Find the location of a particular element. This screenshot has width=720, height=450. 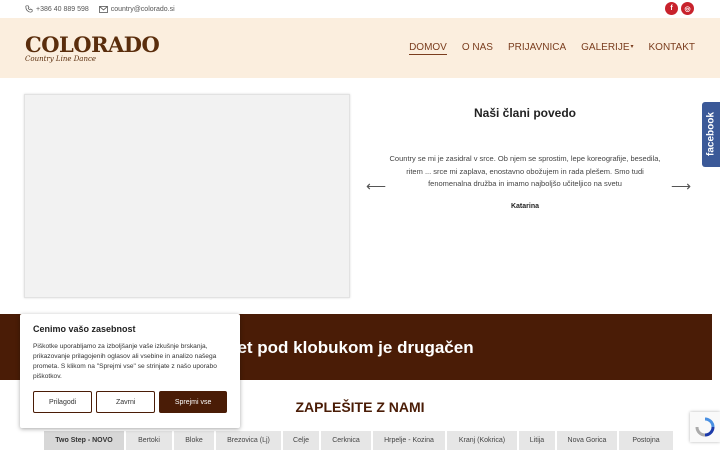

top-bar: +386 40 889 598 country@colorado.si f ◎ is located at coordinates (360, 9).